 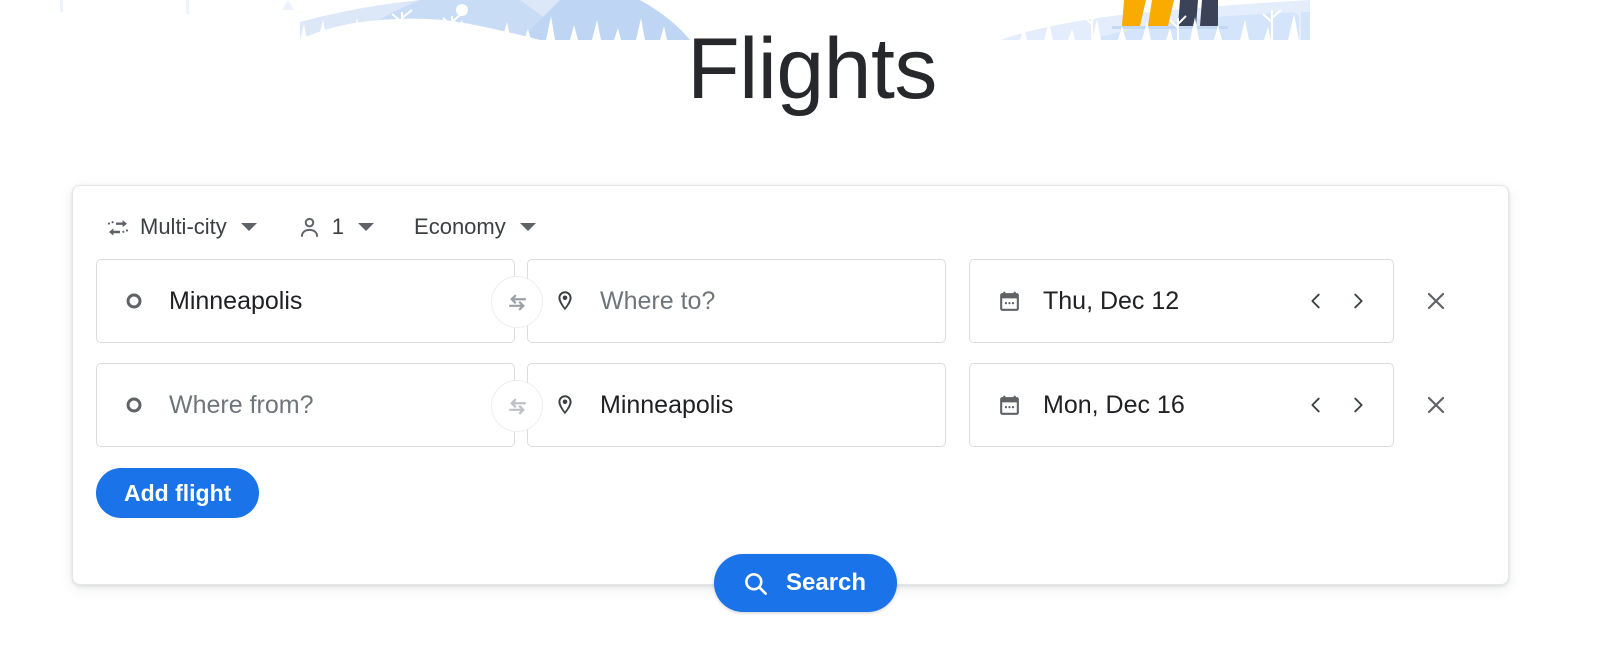 What do you see at coordinates (310, 227) in the screenshot?
I see `person-icon` at bounding box center [310, 227].